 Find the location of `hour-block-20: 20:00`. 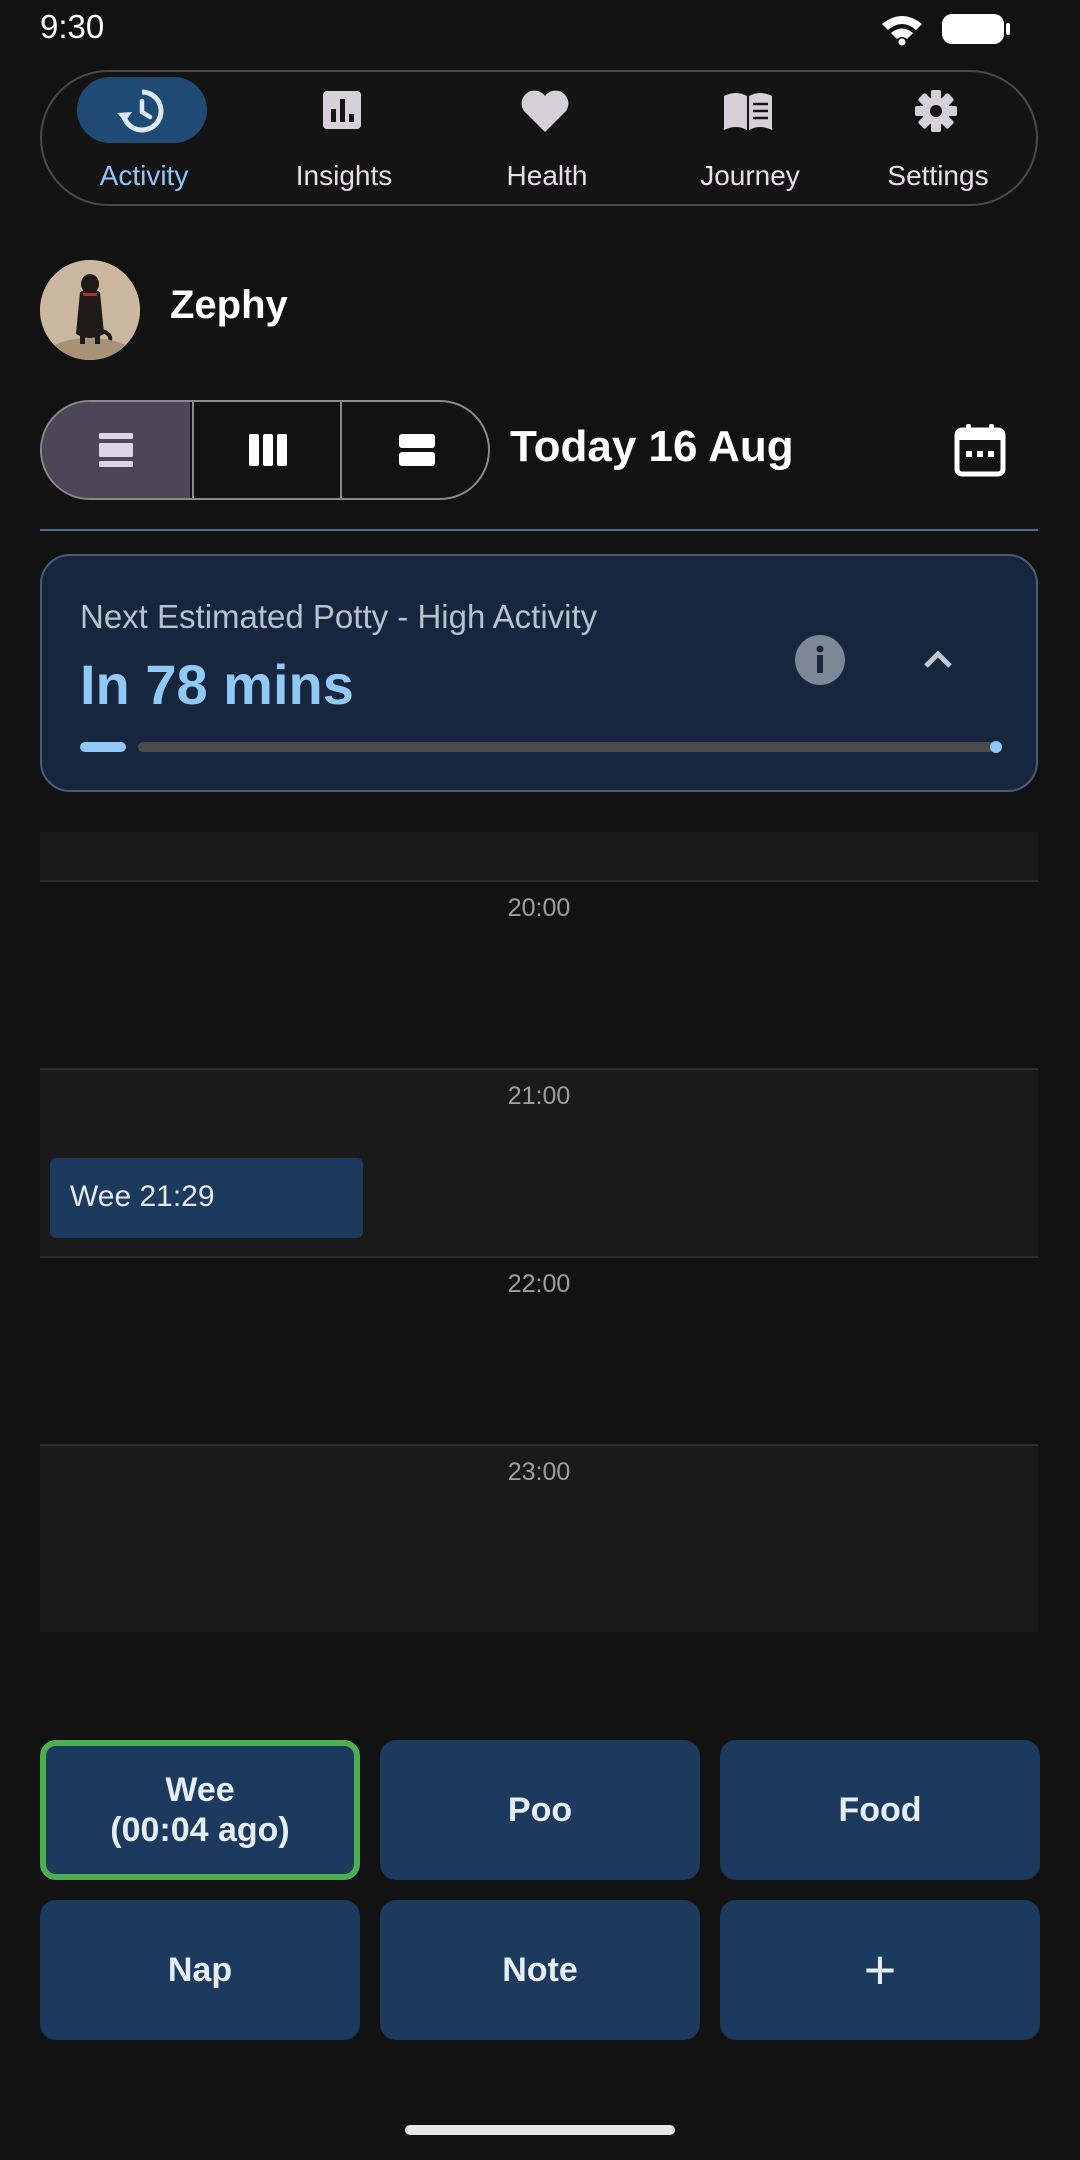

hour-block-20: 20:00 is located at coordinates (539, 974).